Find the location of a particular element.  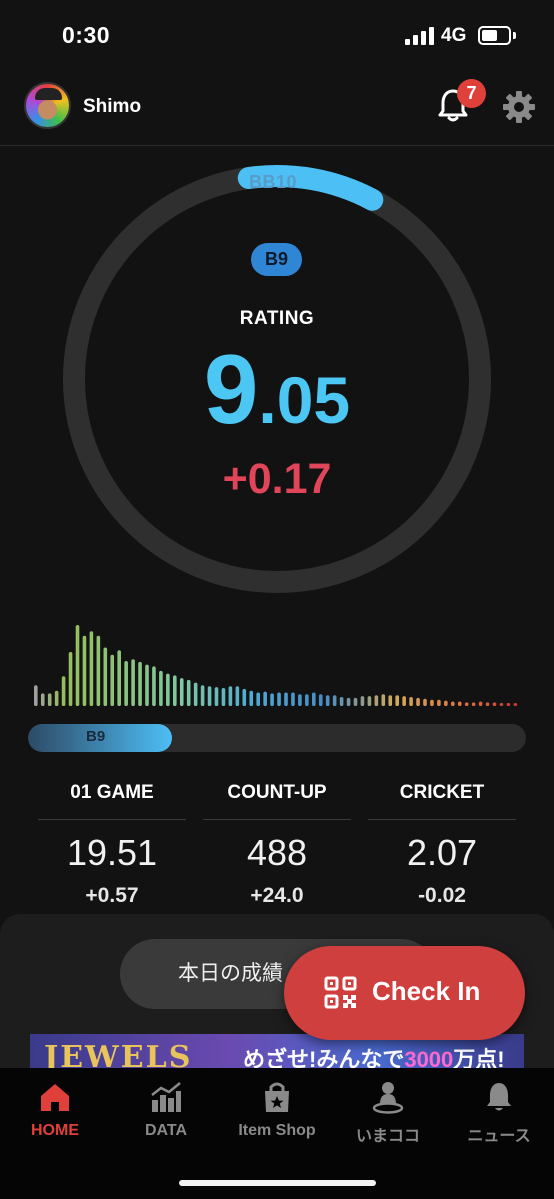

rating-history-histogram is located at coordinates (276, 665).